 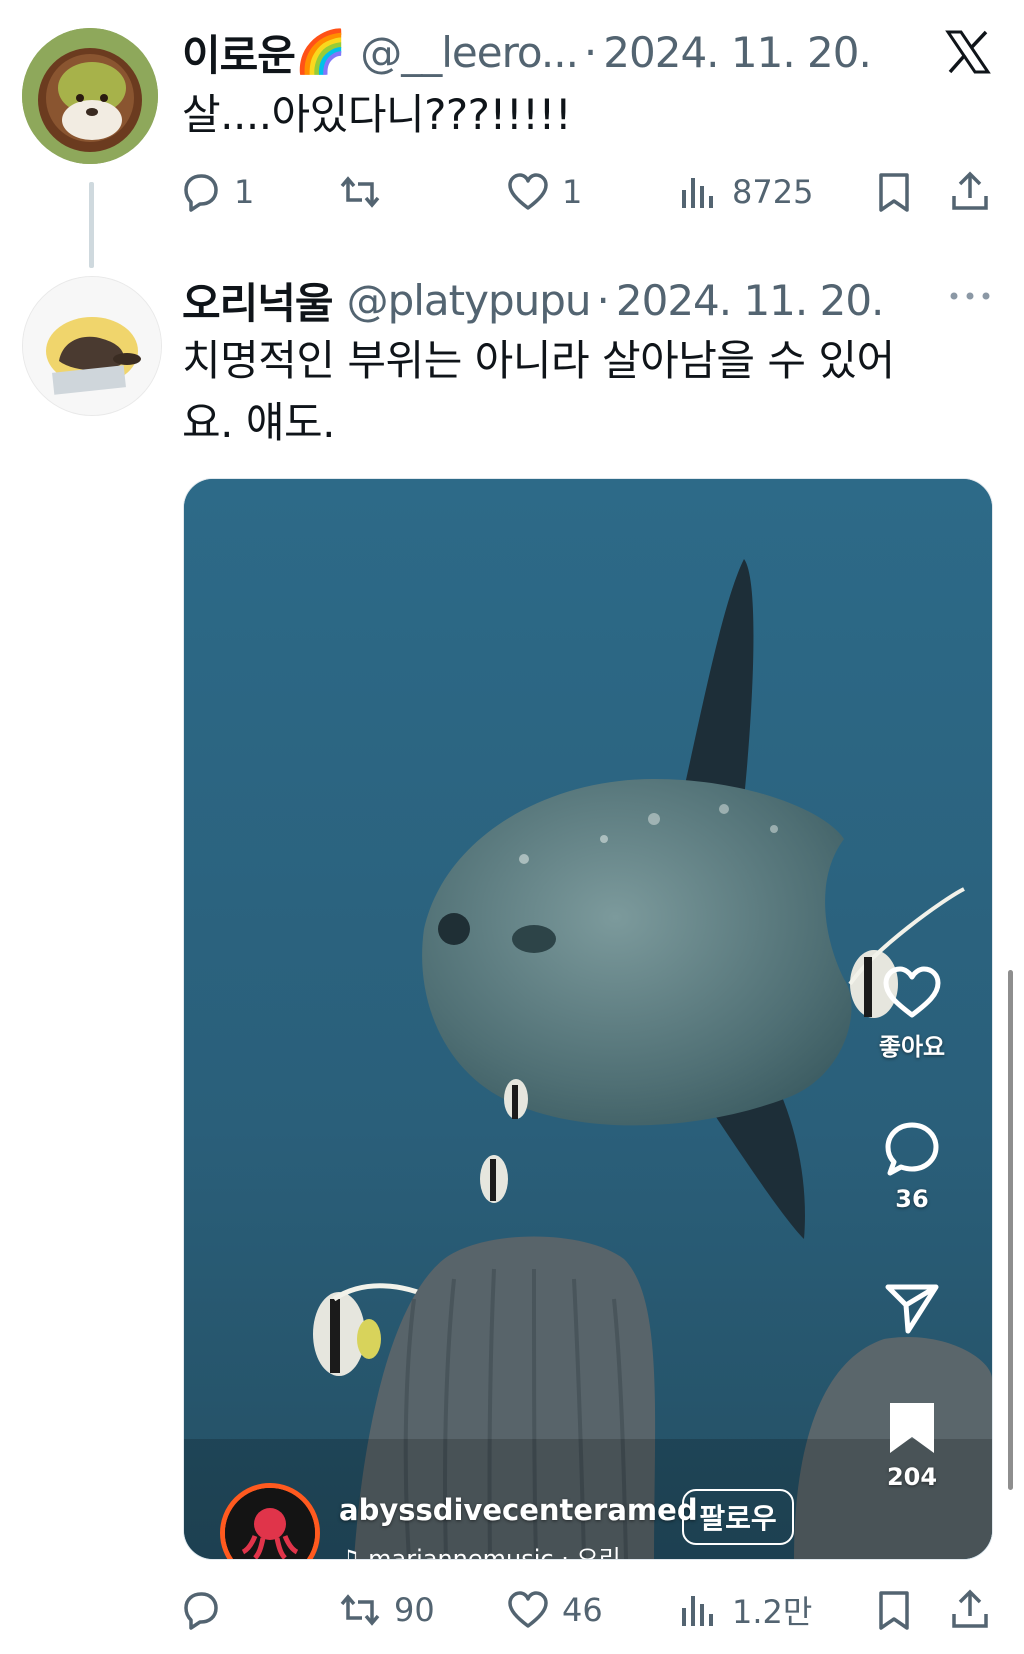 I want to click on tweet1-like-button: 1, so click(x=544, y=192).